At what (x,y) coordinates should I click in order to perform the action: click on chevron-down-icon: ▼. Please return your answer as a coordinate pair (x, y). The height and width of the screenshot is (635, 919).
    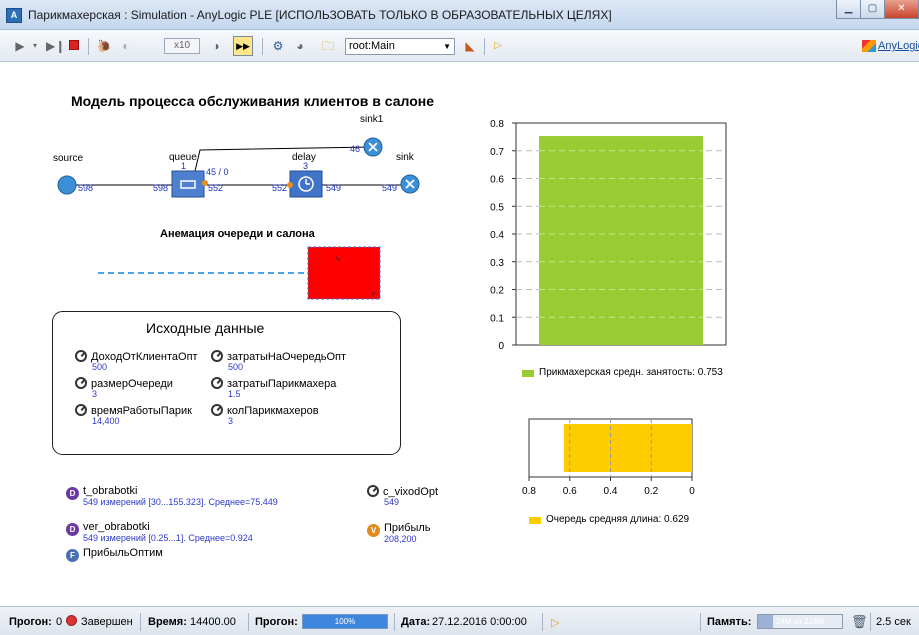
    Looking at the image, I should click on (447, 46).